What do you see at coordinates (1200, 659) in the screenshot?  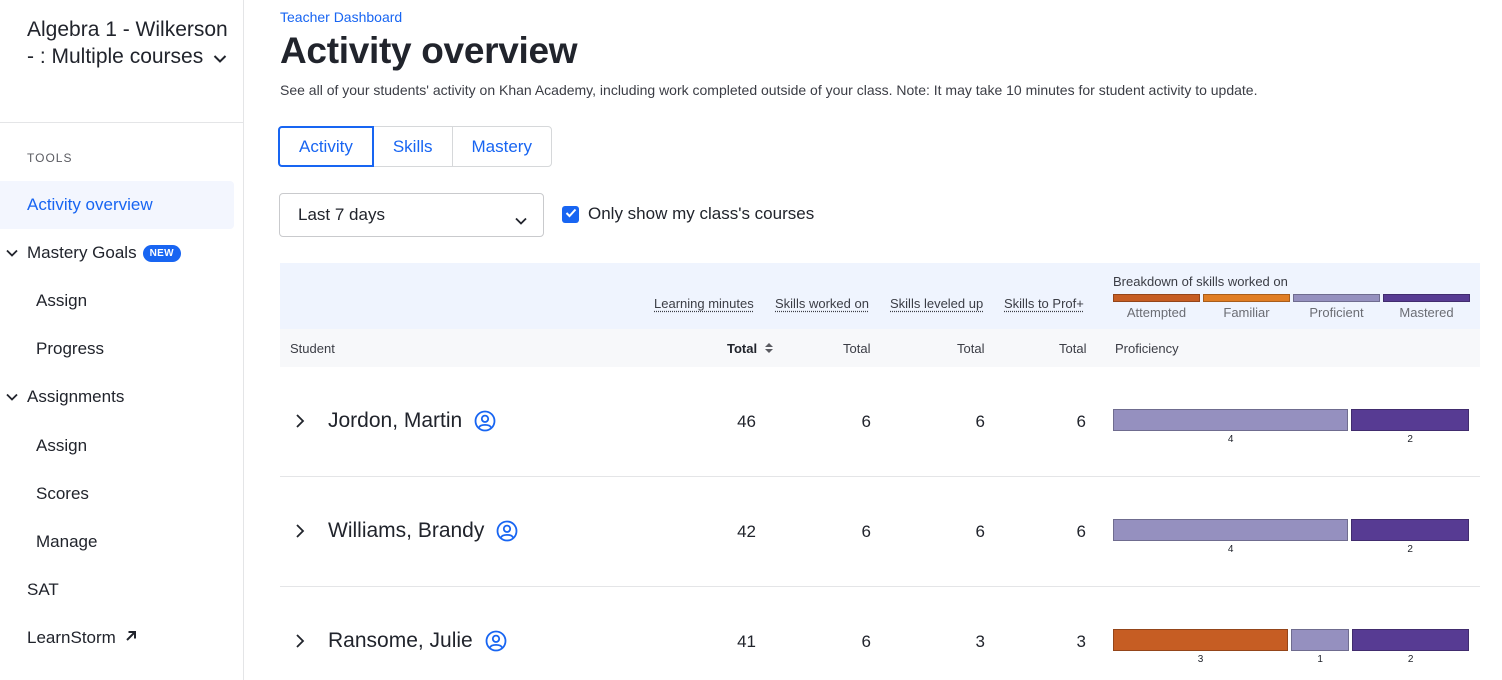 I see `proficiency-count-attempted: 3` at bounding box center [1200, 659].